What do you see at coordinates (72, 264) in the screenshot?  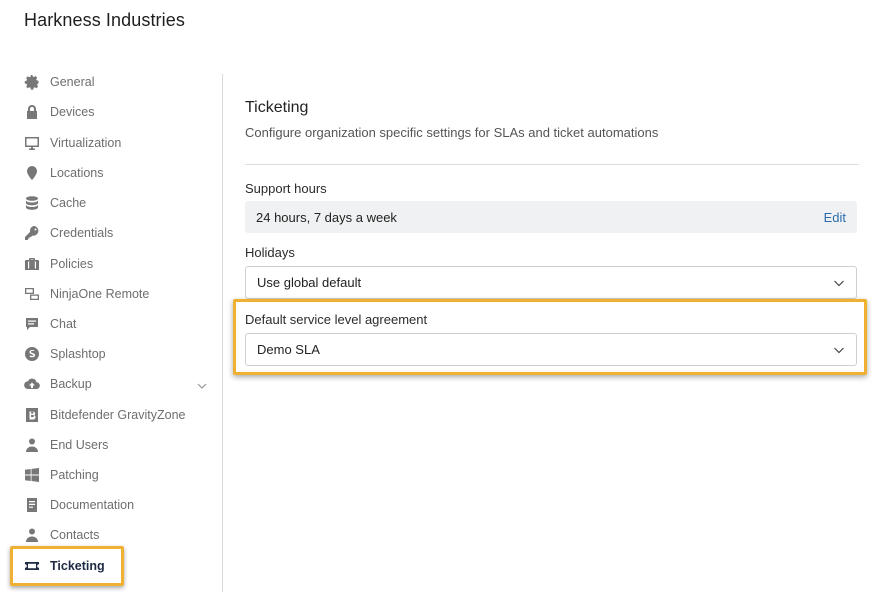 I see `sidebar-item-label: Policies` at bounding box center [72, 264].